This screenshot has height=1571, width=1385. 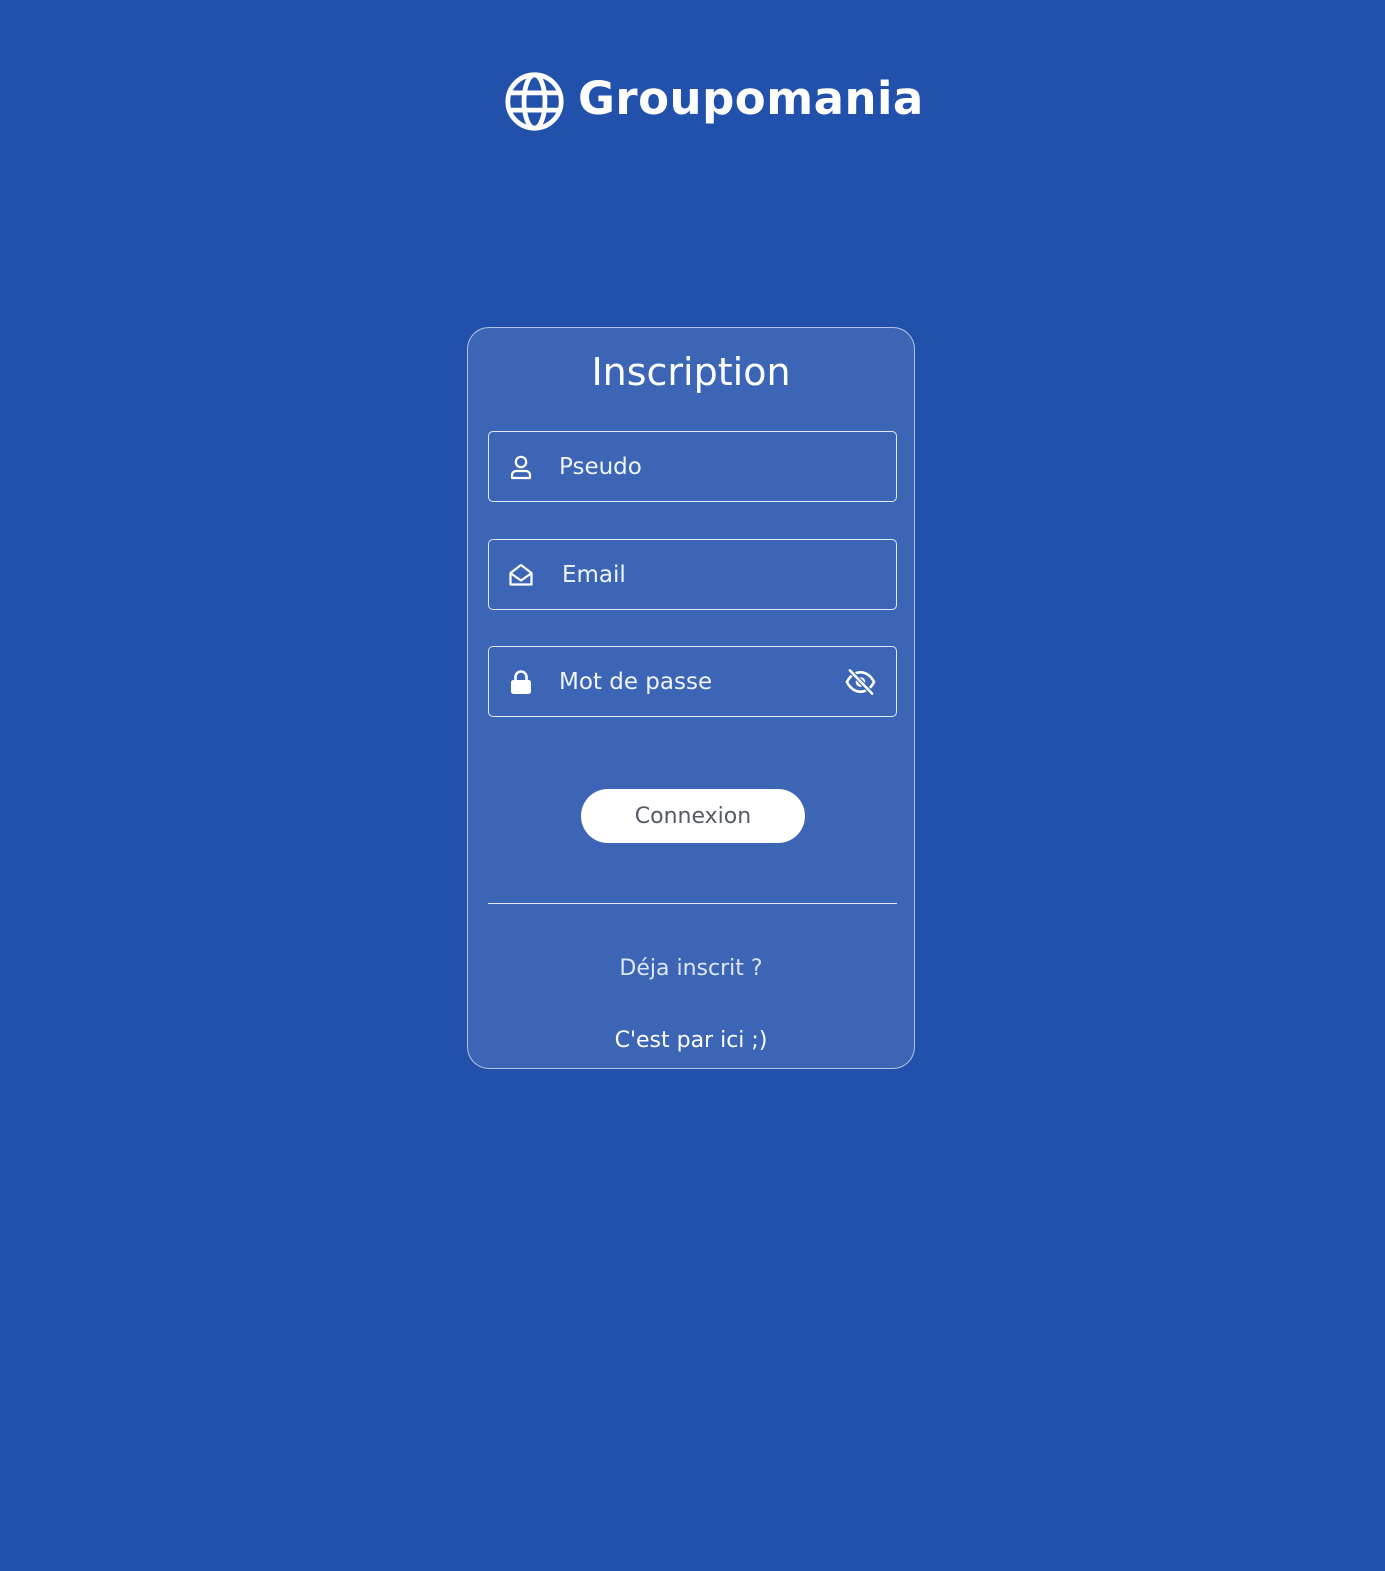 I want to click on brand-logo: Groupomania, so click(x=714, y=101).